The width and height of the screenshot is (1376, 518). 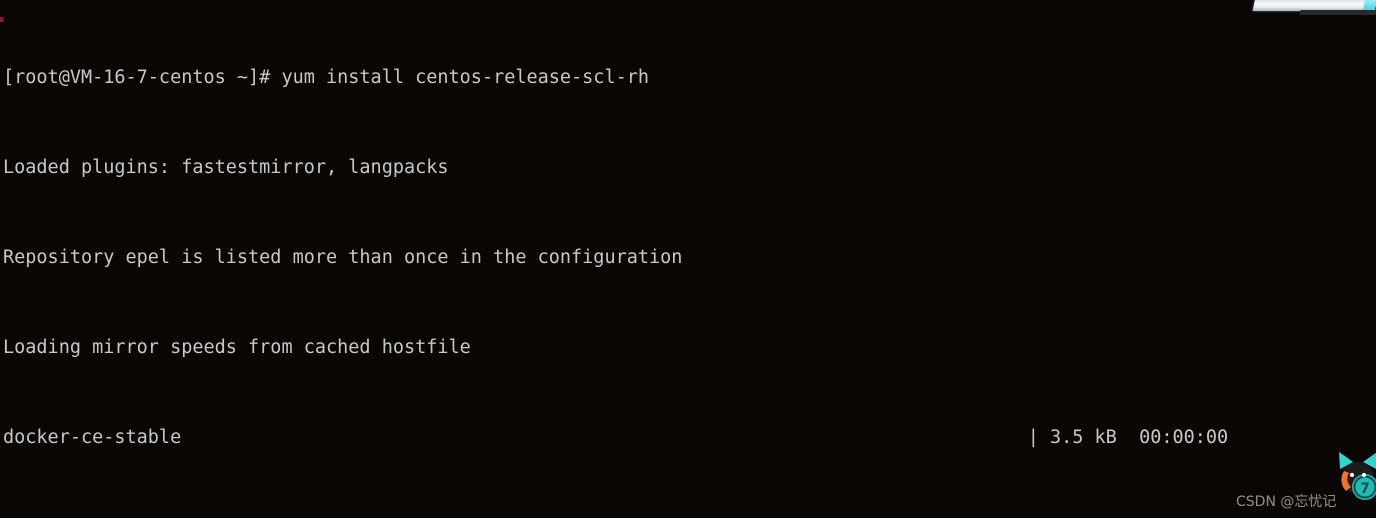 I want to click on csdn-watermark: CSDN @忘忧记, so click(x=1286, y=502).